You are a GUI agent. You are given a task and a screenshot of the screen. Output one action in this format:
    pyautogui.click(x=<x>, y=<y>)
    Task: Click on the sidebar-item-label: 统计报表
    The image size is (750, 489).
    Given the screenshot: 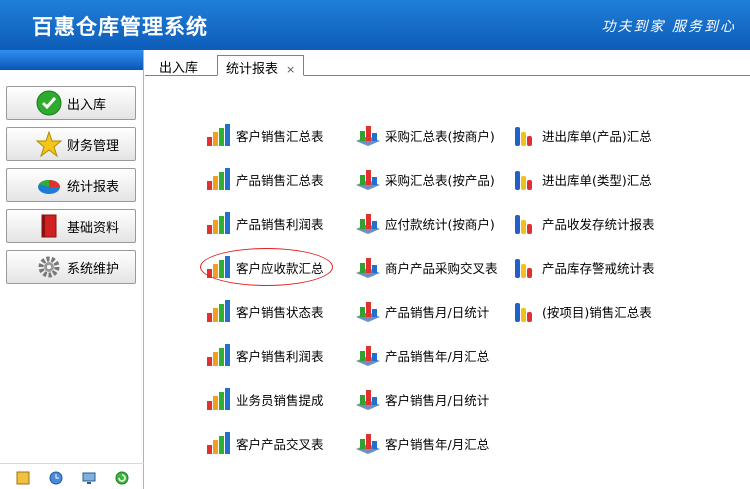 What is the action you would take?
    pyautogui.click(x=93, y=187)
    